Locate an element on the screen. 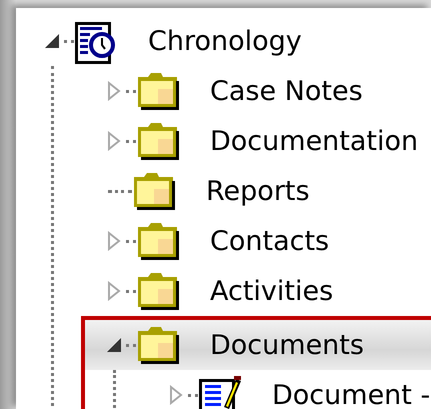  tree-item-label: Case Notes is located at coordinates (286, 91).